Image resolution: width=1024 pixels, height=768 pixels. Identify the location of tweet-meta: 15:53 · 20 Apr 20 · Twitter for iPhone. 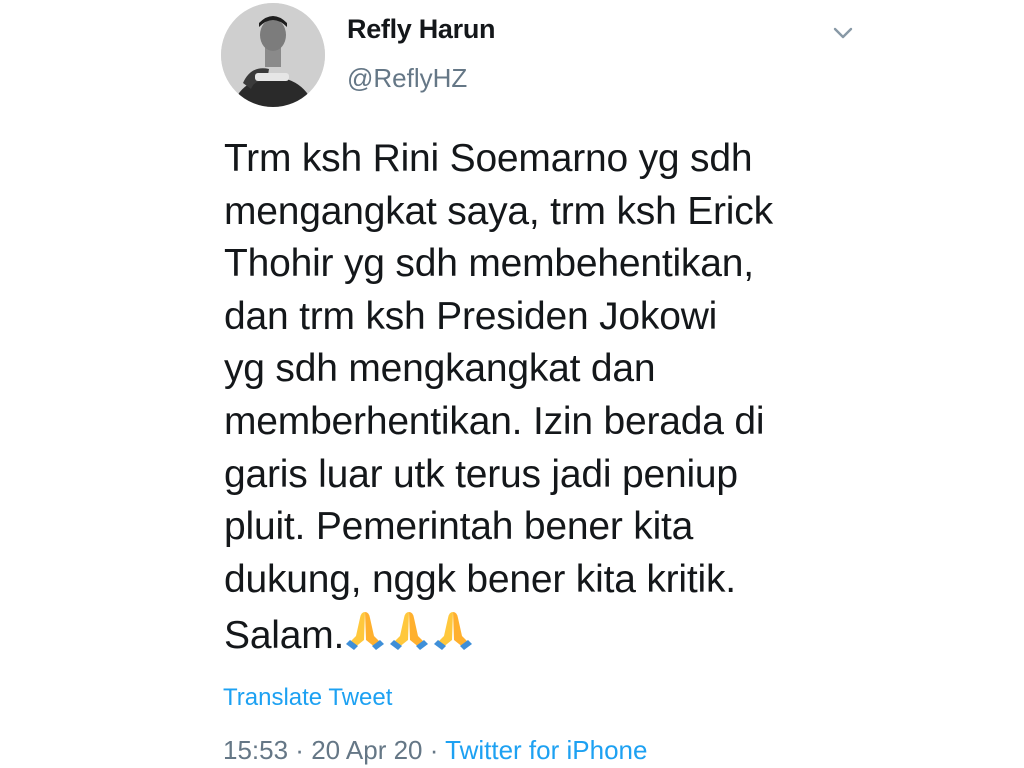
(435, 750).